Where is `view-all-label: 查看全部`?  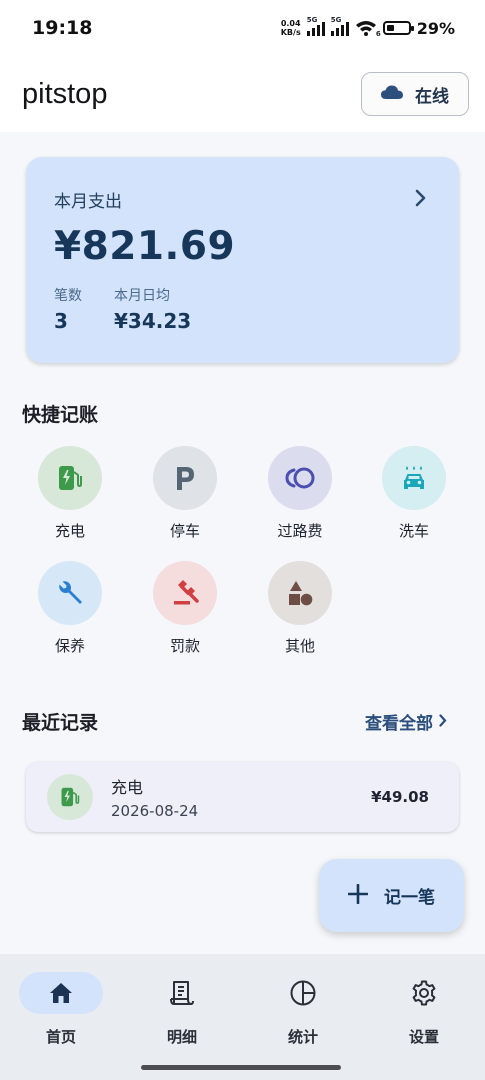
view-all-label: 查看全部 is located at coordinates (399, 724).